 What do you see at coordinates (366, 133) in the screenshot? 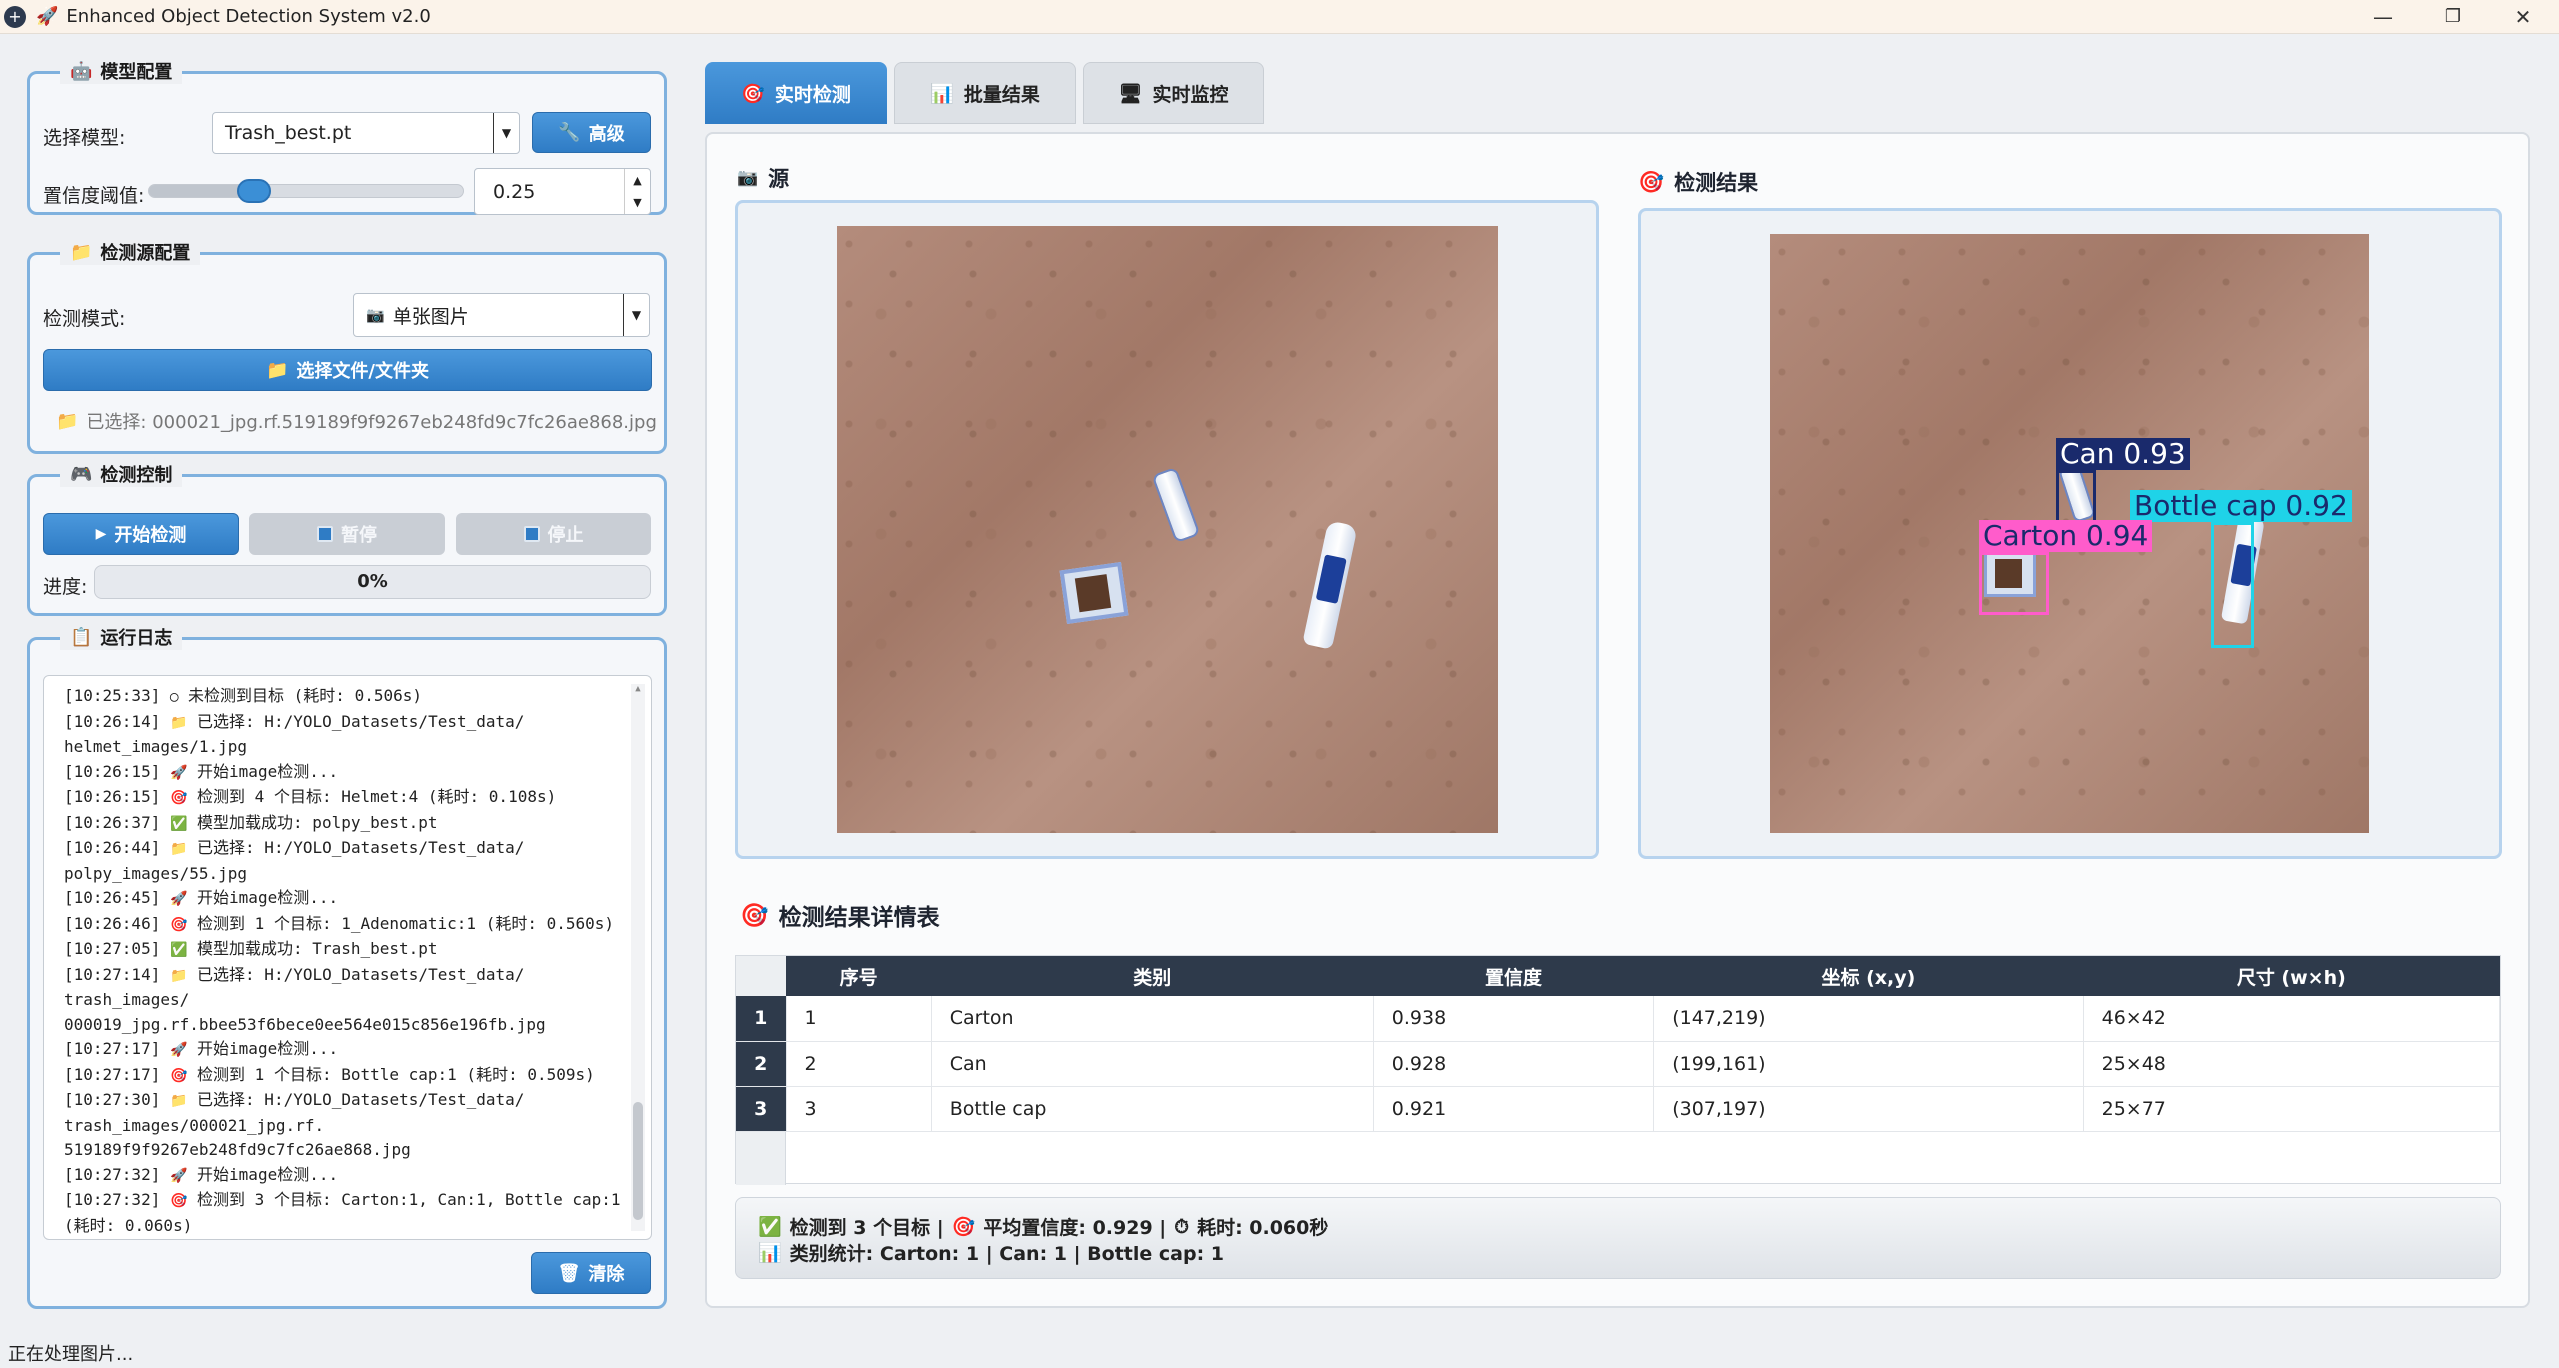
I see `model-select: Trash_best.pt ▼` at bounding box center [366, 133].